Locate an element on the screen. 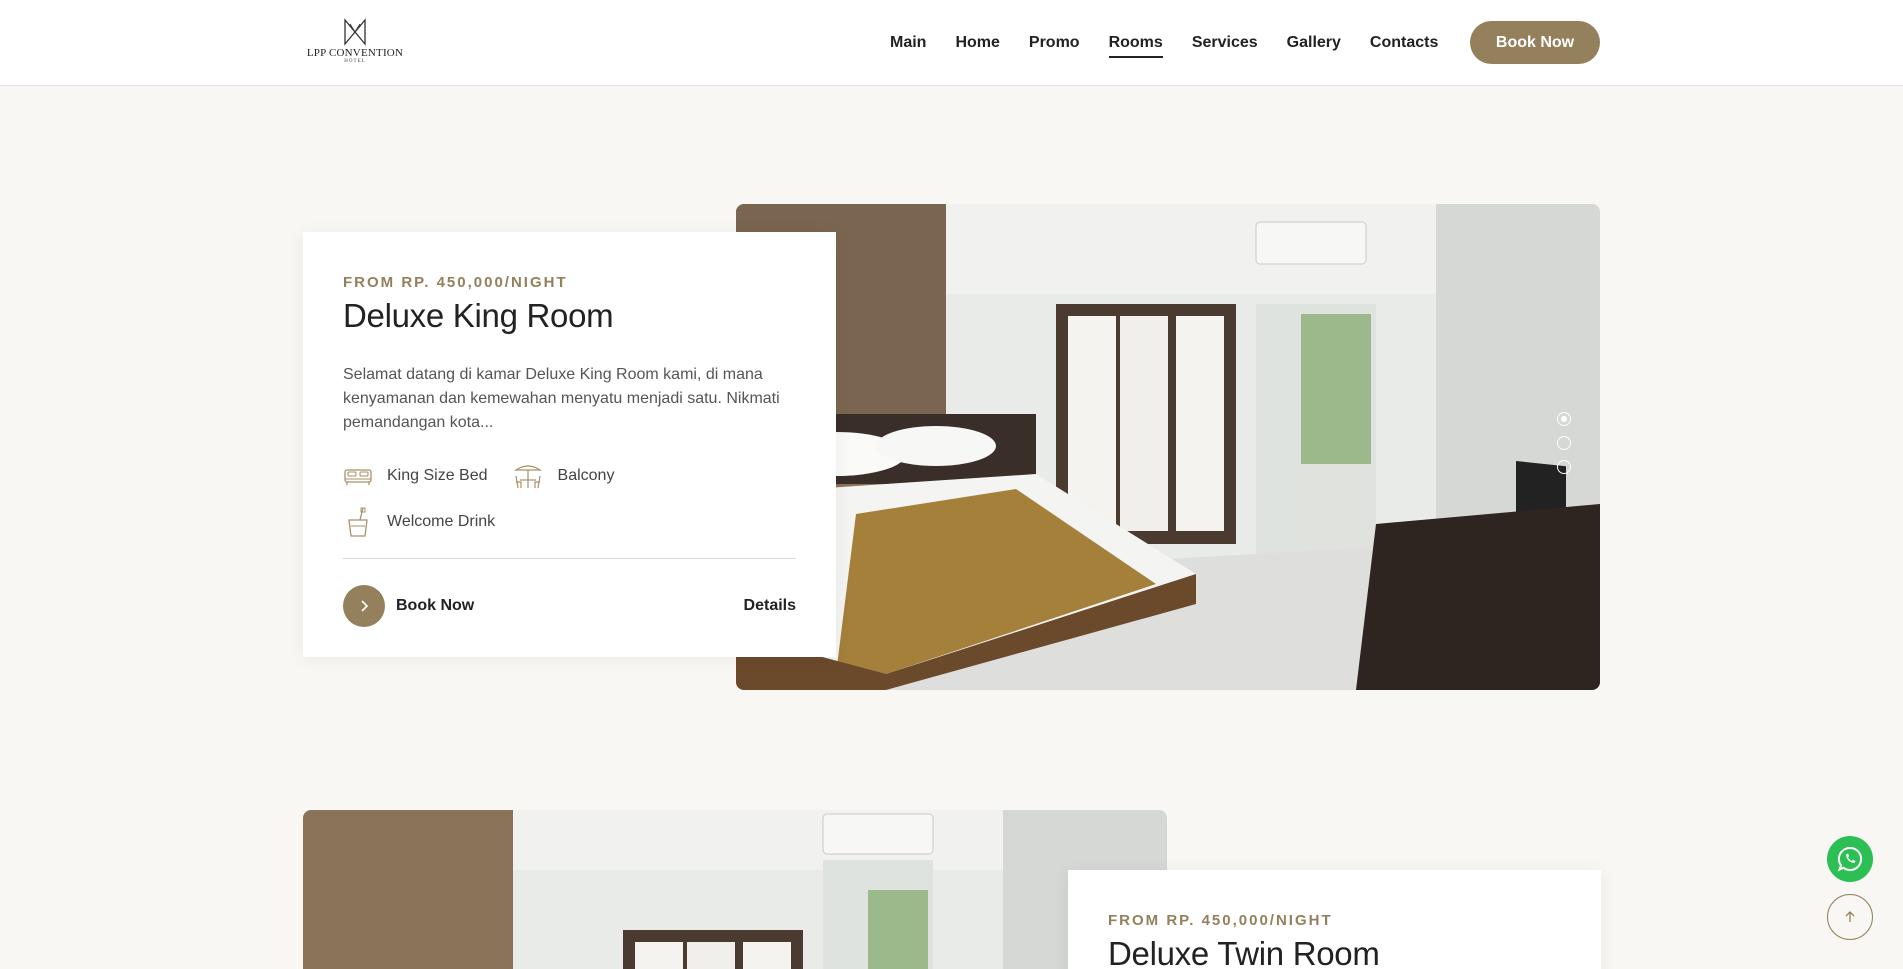  card-divider is located at coordinates (569, 558).